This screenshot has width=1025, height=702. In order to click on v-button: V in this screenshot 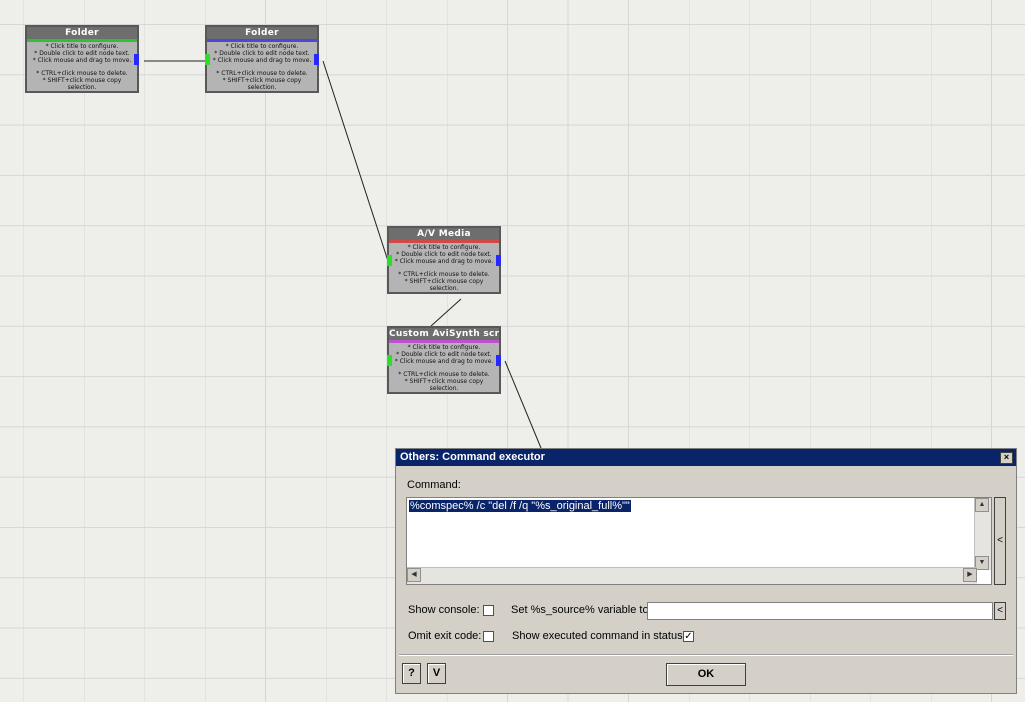, I will do `click(436, 673)`.